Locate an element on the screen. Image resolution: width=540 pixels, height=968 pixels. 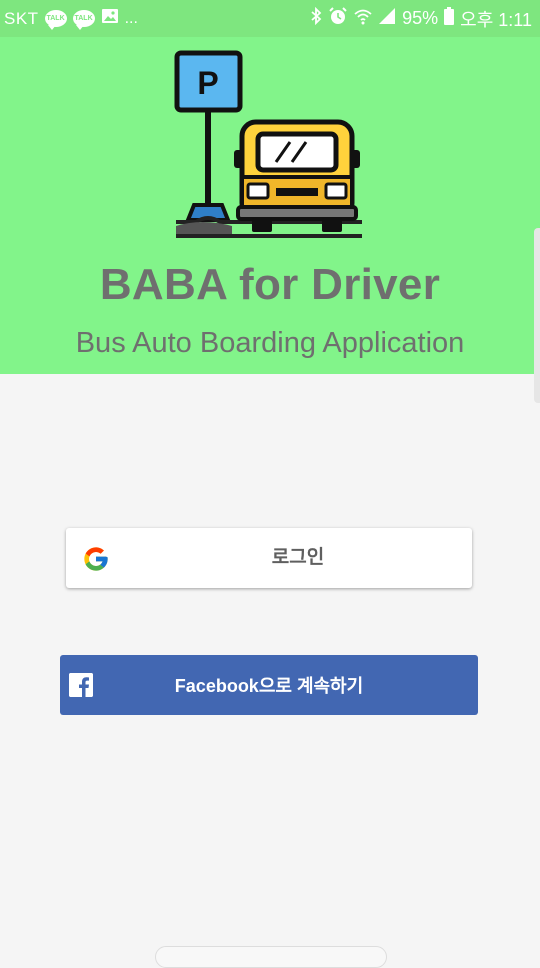
facebook-login-label: Facebook으로 계속하기 is located at coordinates (269, 686).